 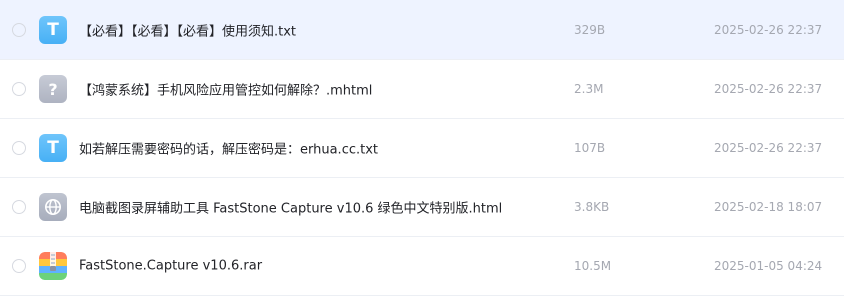 I want to click on file-name: 【必看】【必看】【必看】使用须知.txt, so click(x=187, y=29).